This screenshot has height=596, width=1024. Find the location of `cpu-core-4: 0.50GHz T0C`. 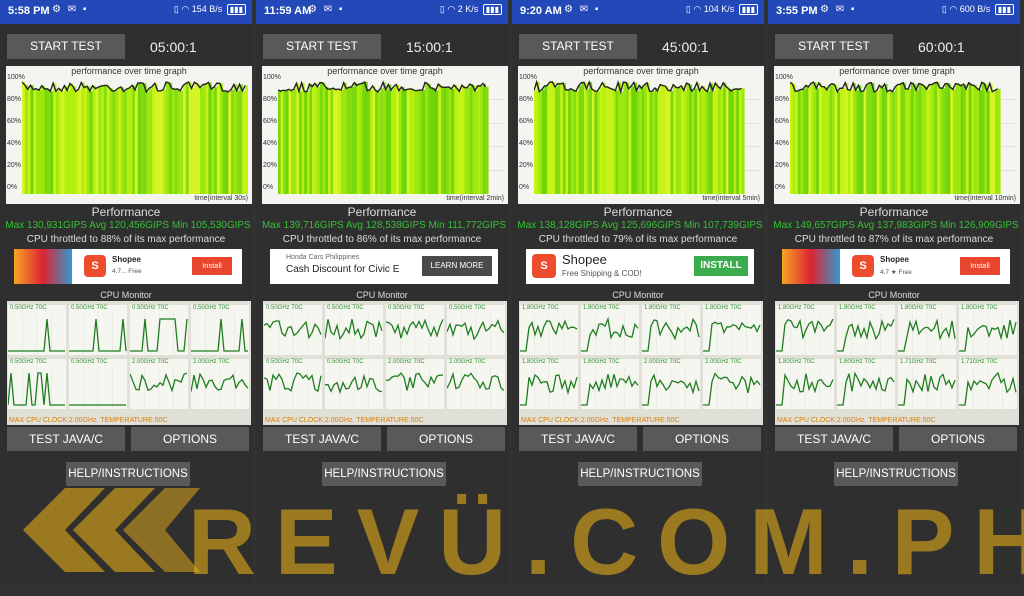

cpu-core-4: 0.50GHz T0C is located at coordinates (293, 384).